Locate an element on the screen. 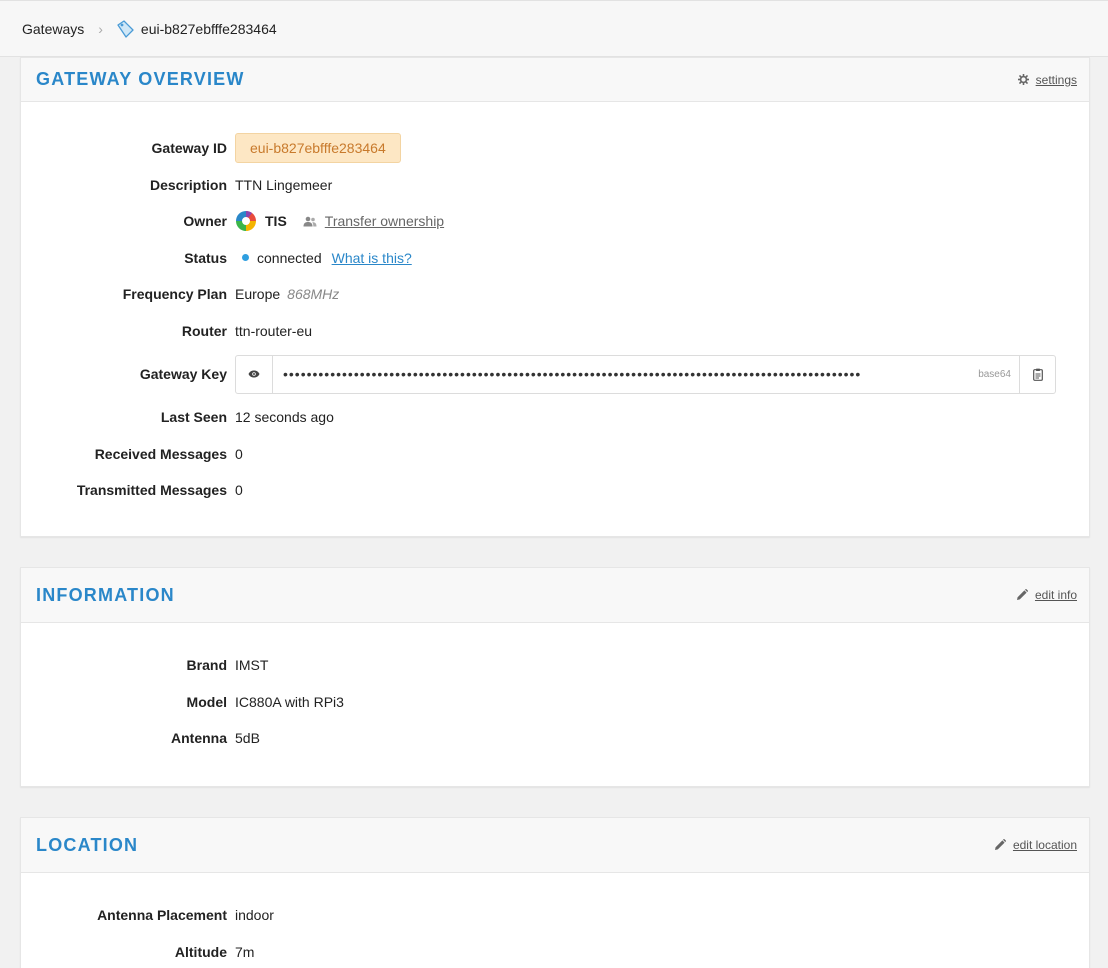  chevron-right-icon: › is located at coordinates (100, 28).